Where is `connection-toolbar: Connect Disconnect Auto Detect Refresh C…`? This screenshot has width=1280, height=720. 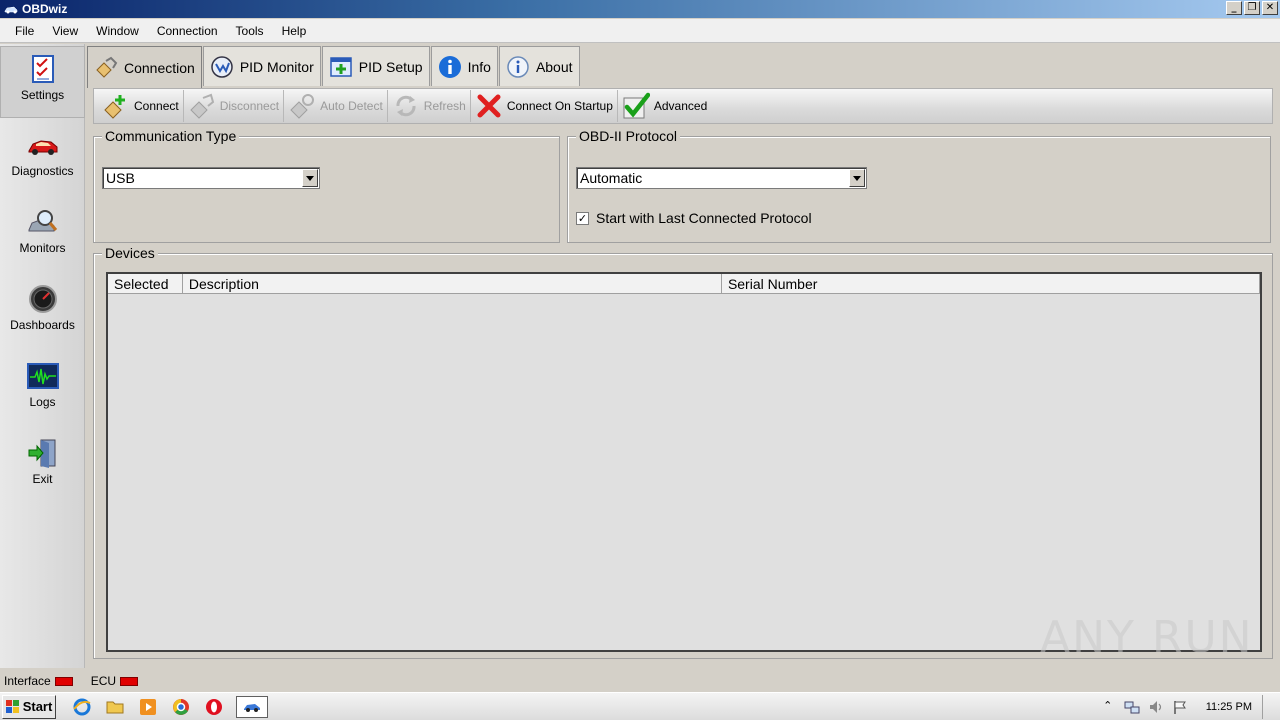
connection-toolbar: Connect Disconnect Auto Detect Refresh C… is located at coordinates (683, 106).